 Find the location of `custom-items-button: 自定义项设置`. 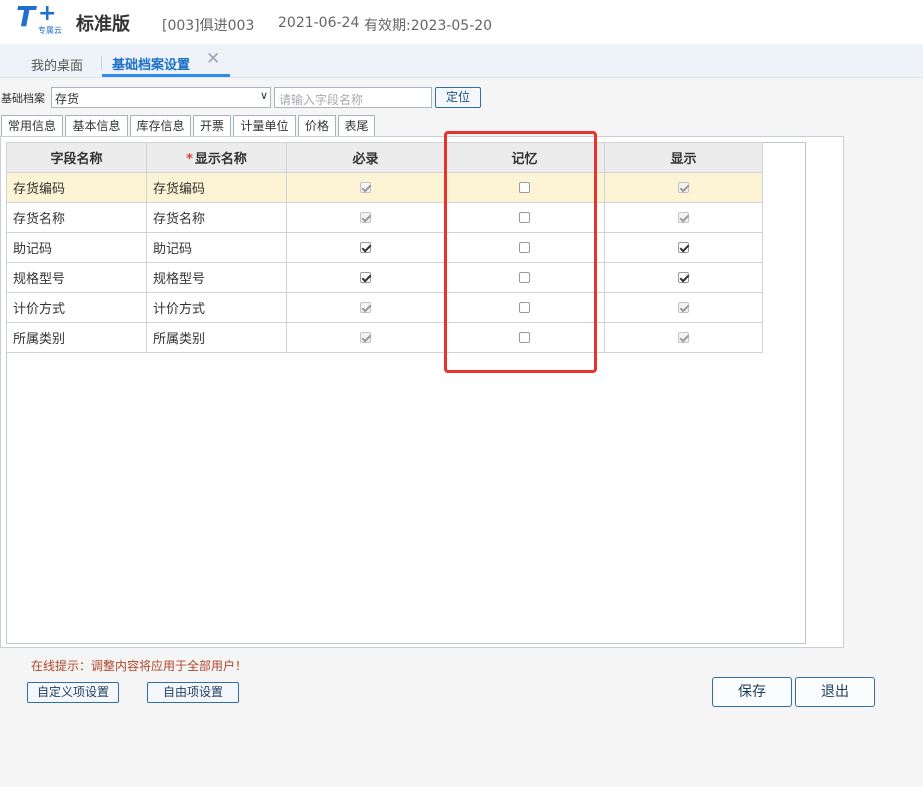

custom-items-button: 自定义项设置 is located at coordinates (73, 692).